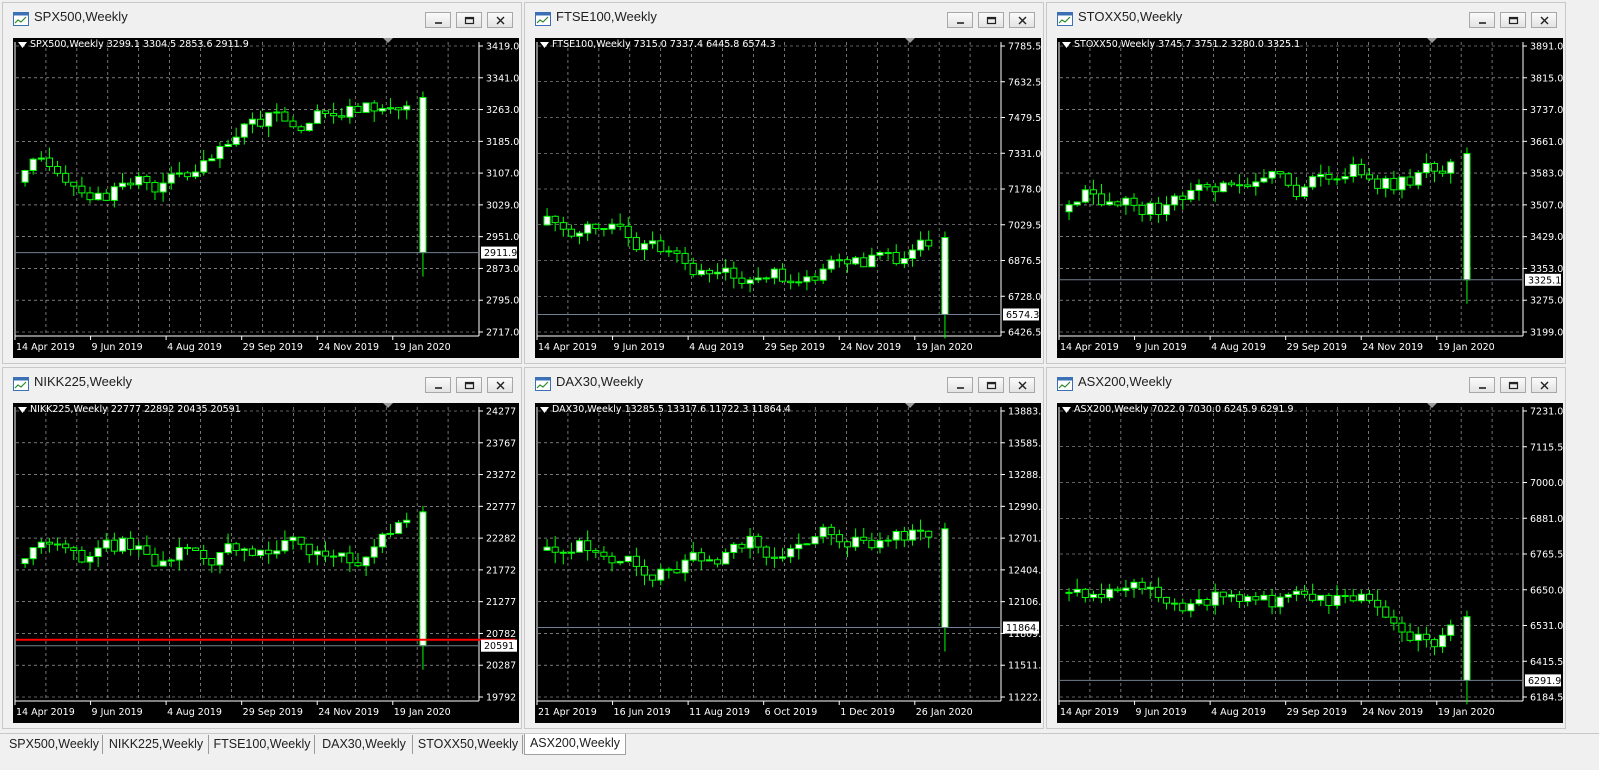 The height and width of the screenshot is (770, 1599). Describe the element at coordinates (364, 744) in the screenshot. I see `tab-dax30: DAX30,Weekly` at that location.